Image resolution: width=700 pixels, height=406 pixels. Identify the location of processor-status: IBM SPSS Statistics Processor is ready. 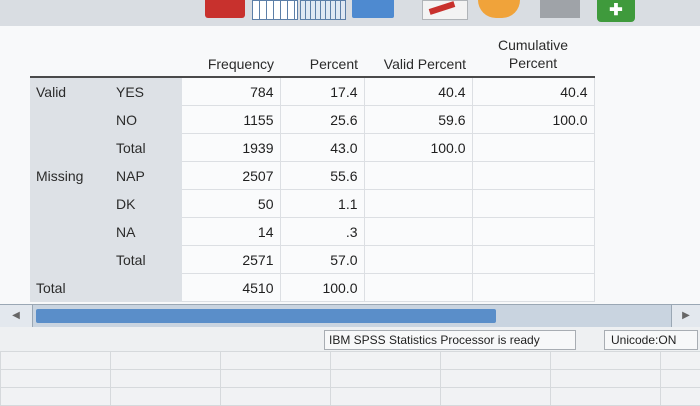
(450, 340).